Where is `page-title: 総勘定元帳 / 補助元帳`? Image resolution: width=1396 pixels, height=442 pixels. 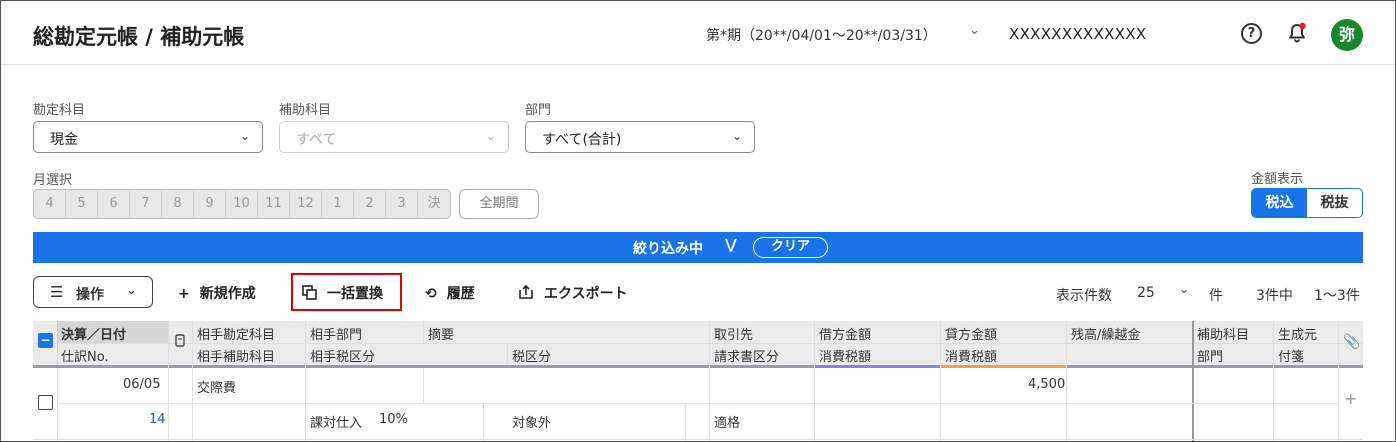
page-title: 総勘定元帳 / 補助元帳 is located at coordinates (139, 37).